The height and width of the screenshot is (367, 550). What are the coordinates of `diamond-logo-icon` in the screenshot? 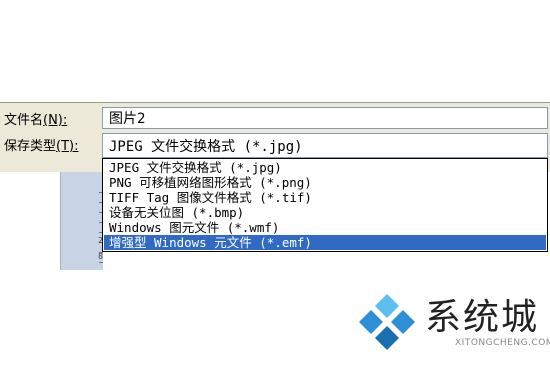 It's located at (387, 322).